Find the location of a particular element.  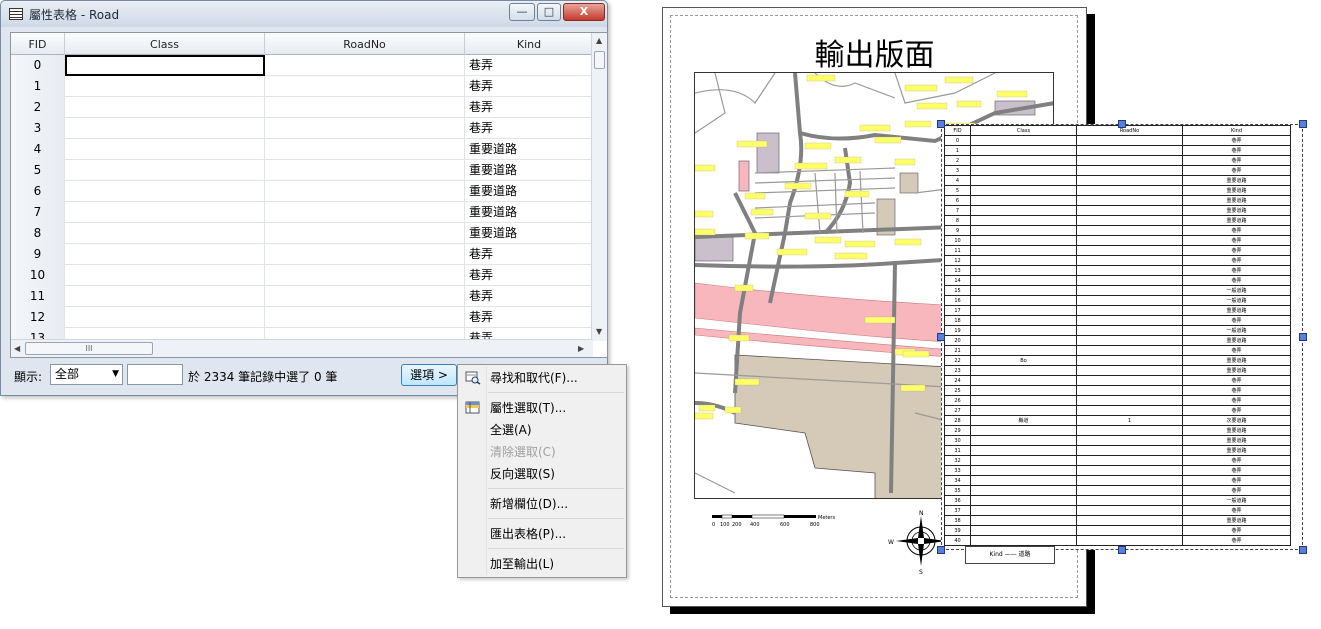

table-row: 2 巷弄 is located at coordinates (302, 107).